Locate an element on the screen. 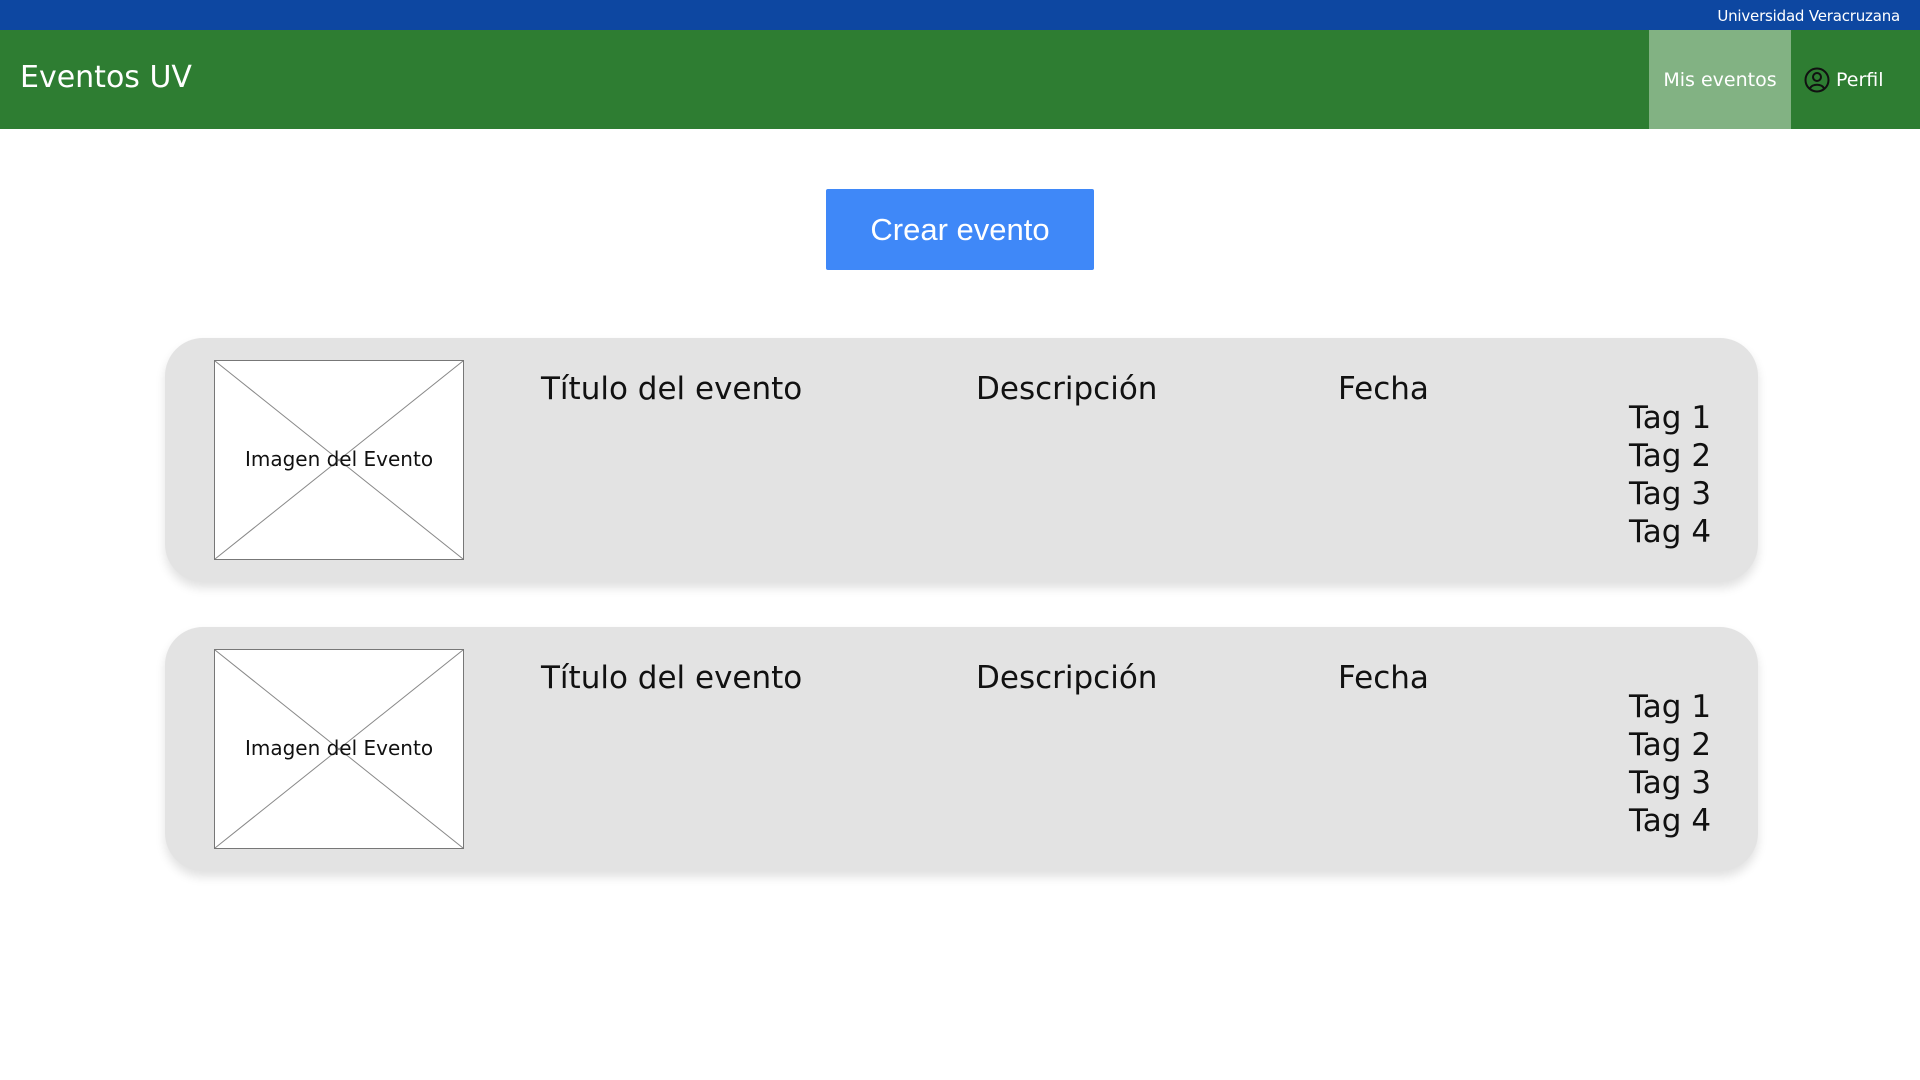  main-navbar: Eventos UV Mis eventos Perfil is located at coordinates (960, 79).